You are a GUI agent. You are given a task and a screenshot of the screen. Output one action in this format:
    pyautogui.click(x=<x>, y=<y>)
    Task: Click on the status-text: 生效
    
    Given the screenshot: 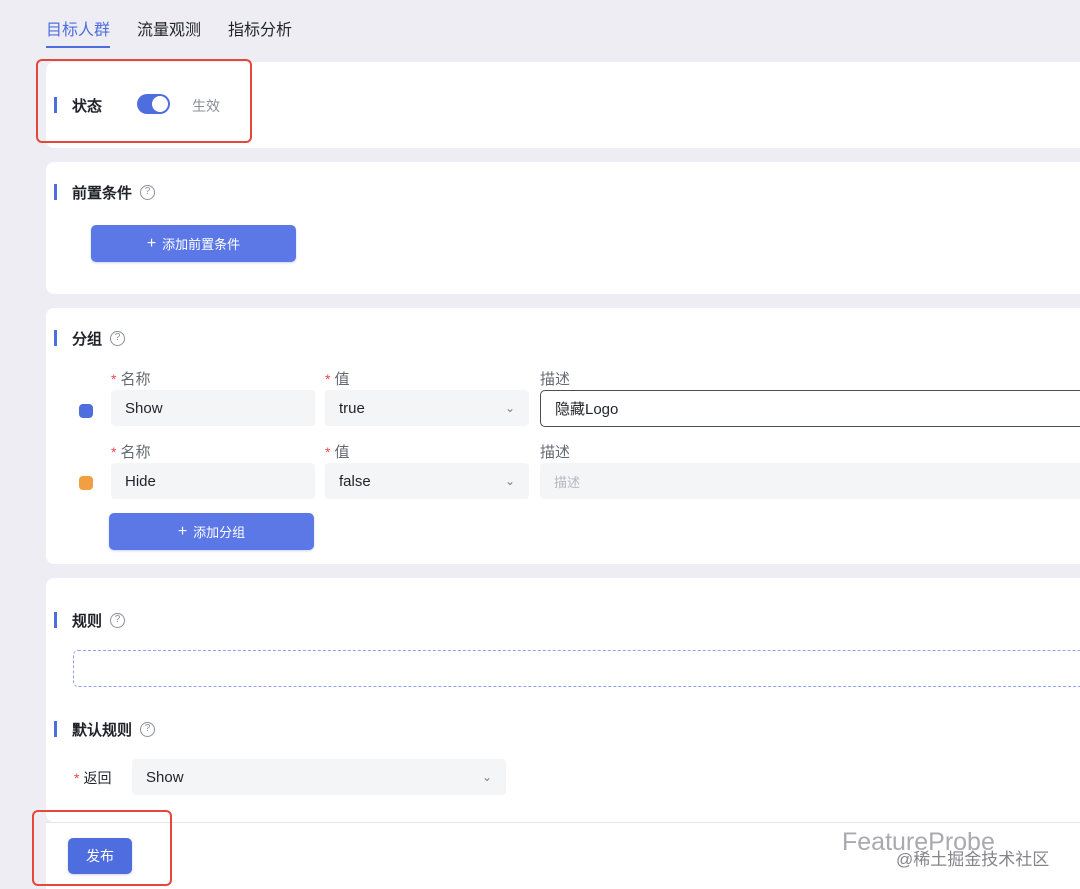 What is the action you would take?
    pyautogui.click(x=206, y=106)
    